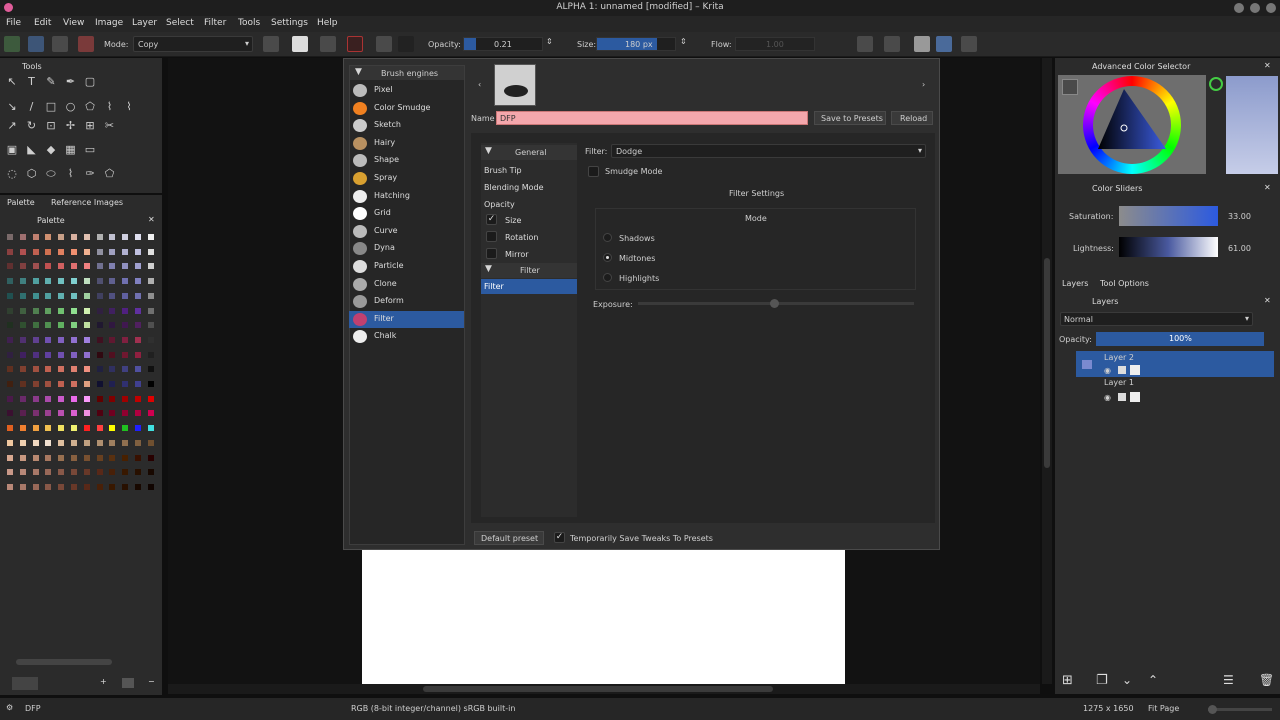 This screenshot has height=720, width=1280. I want to click on alpha-lock-icon, so click(1135, 370).